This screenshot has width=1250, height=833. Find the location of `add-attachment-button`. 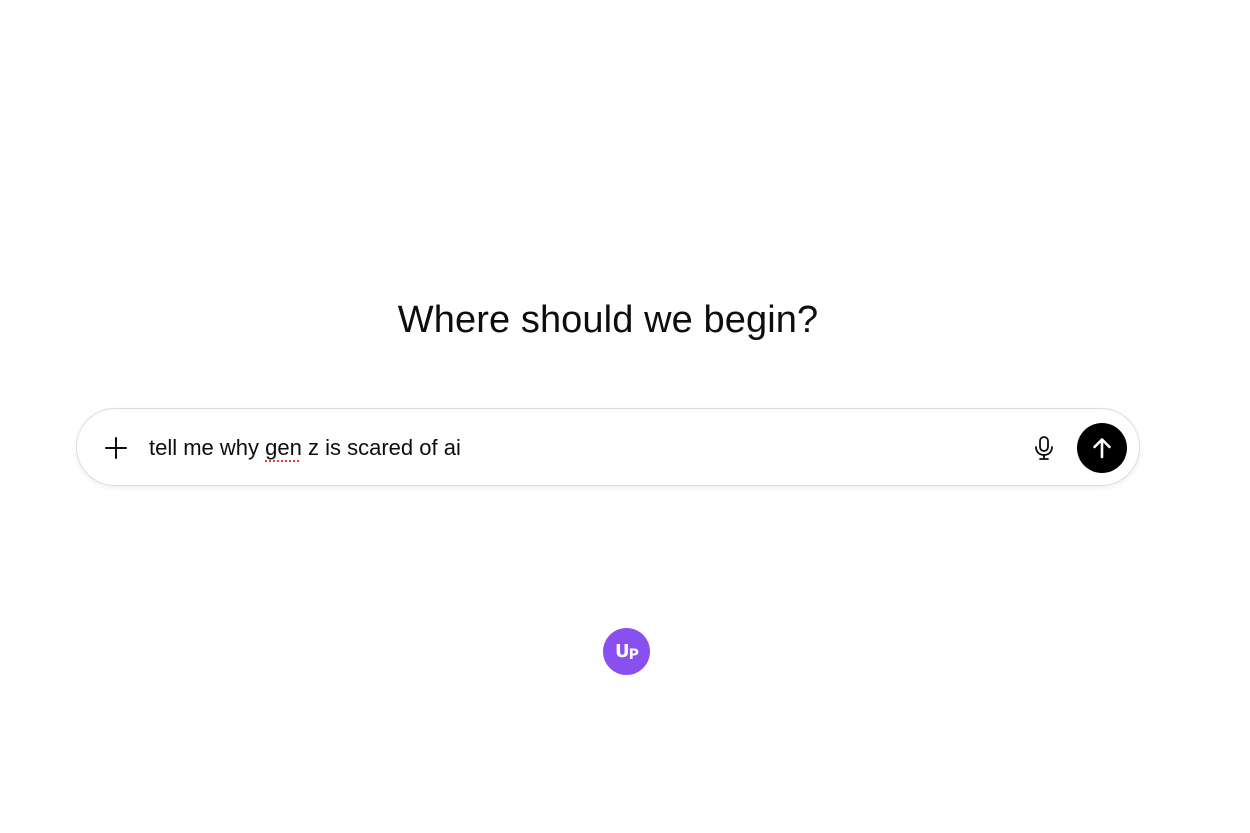

add-attachment-button is located at coordinates (116, 448).